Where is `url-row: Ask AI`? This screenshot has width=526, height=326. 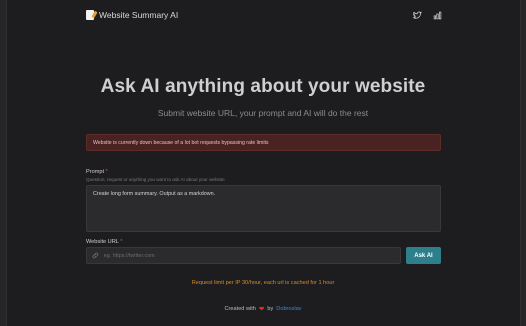 url-row: Ask AI is located at coordinates (263, 255).